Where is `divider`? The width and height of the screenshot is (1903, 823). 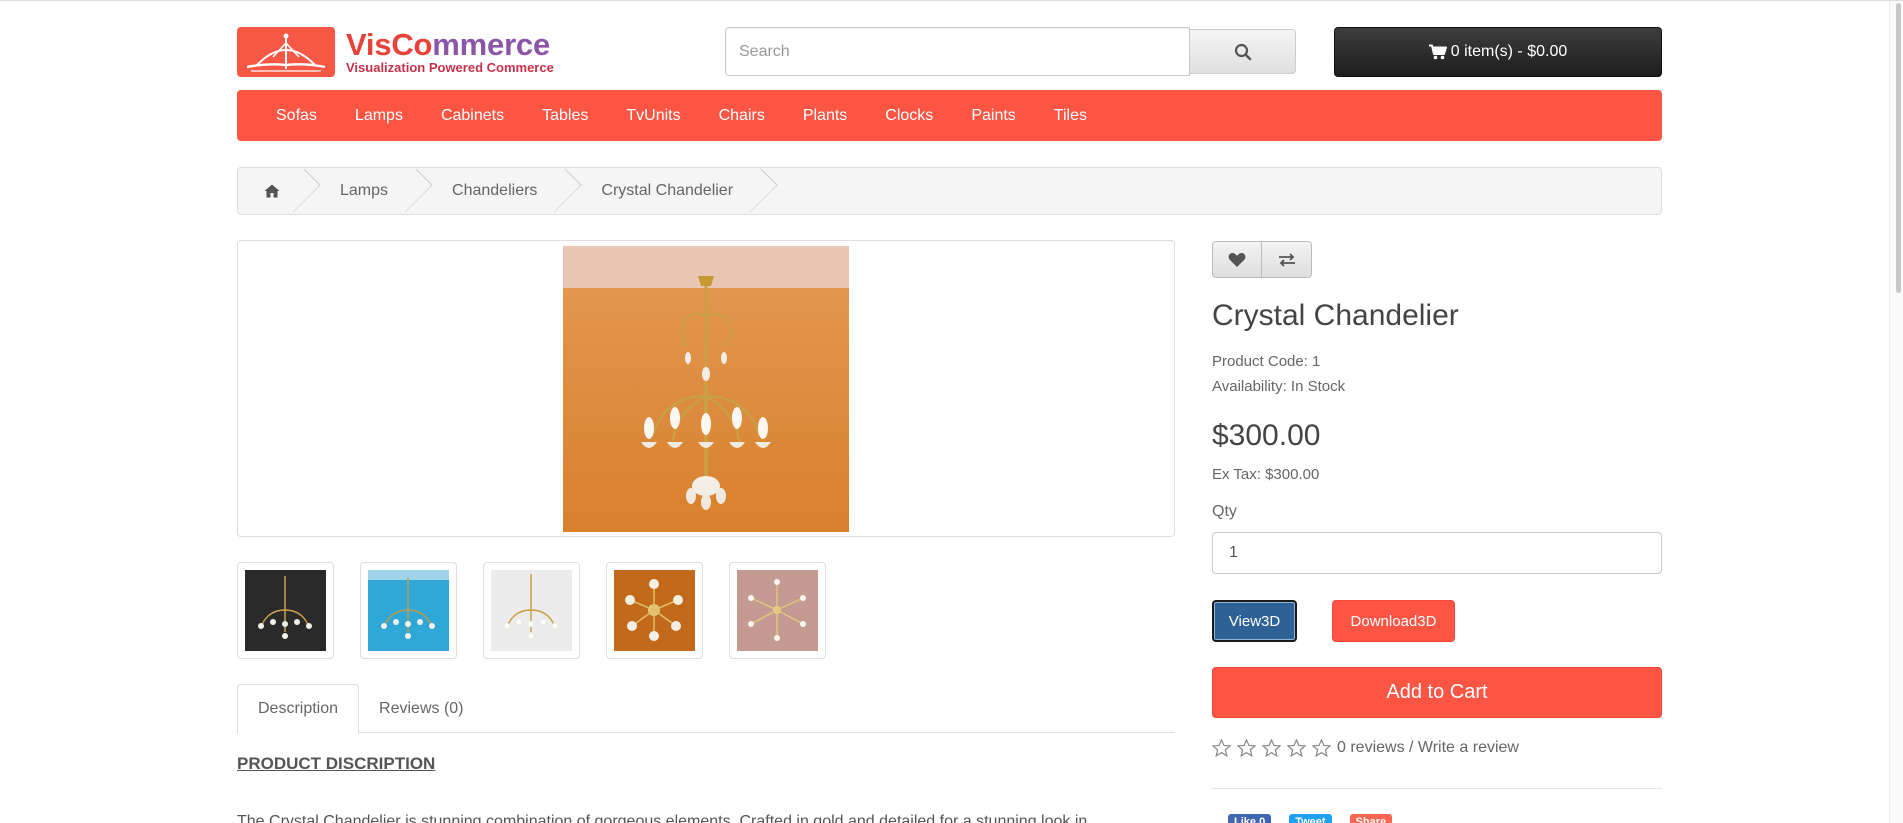
divider is located at coordinates (1437, 788).